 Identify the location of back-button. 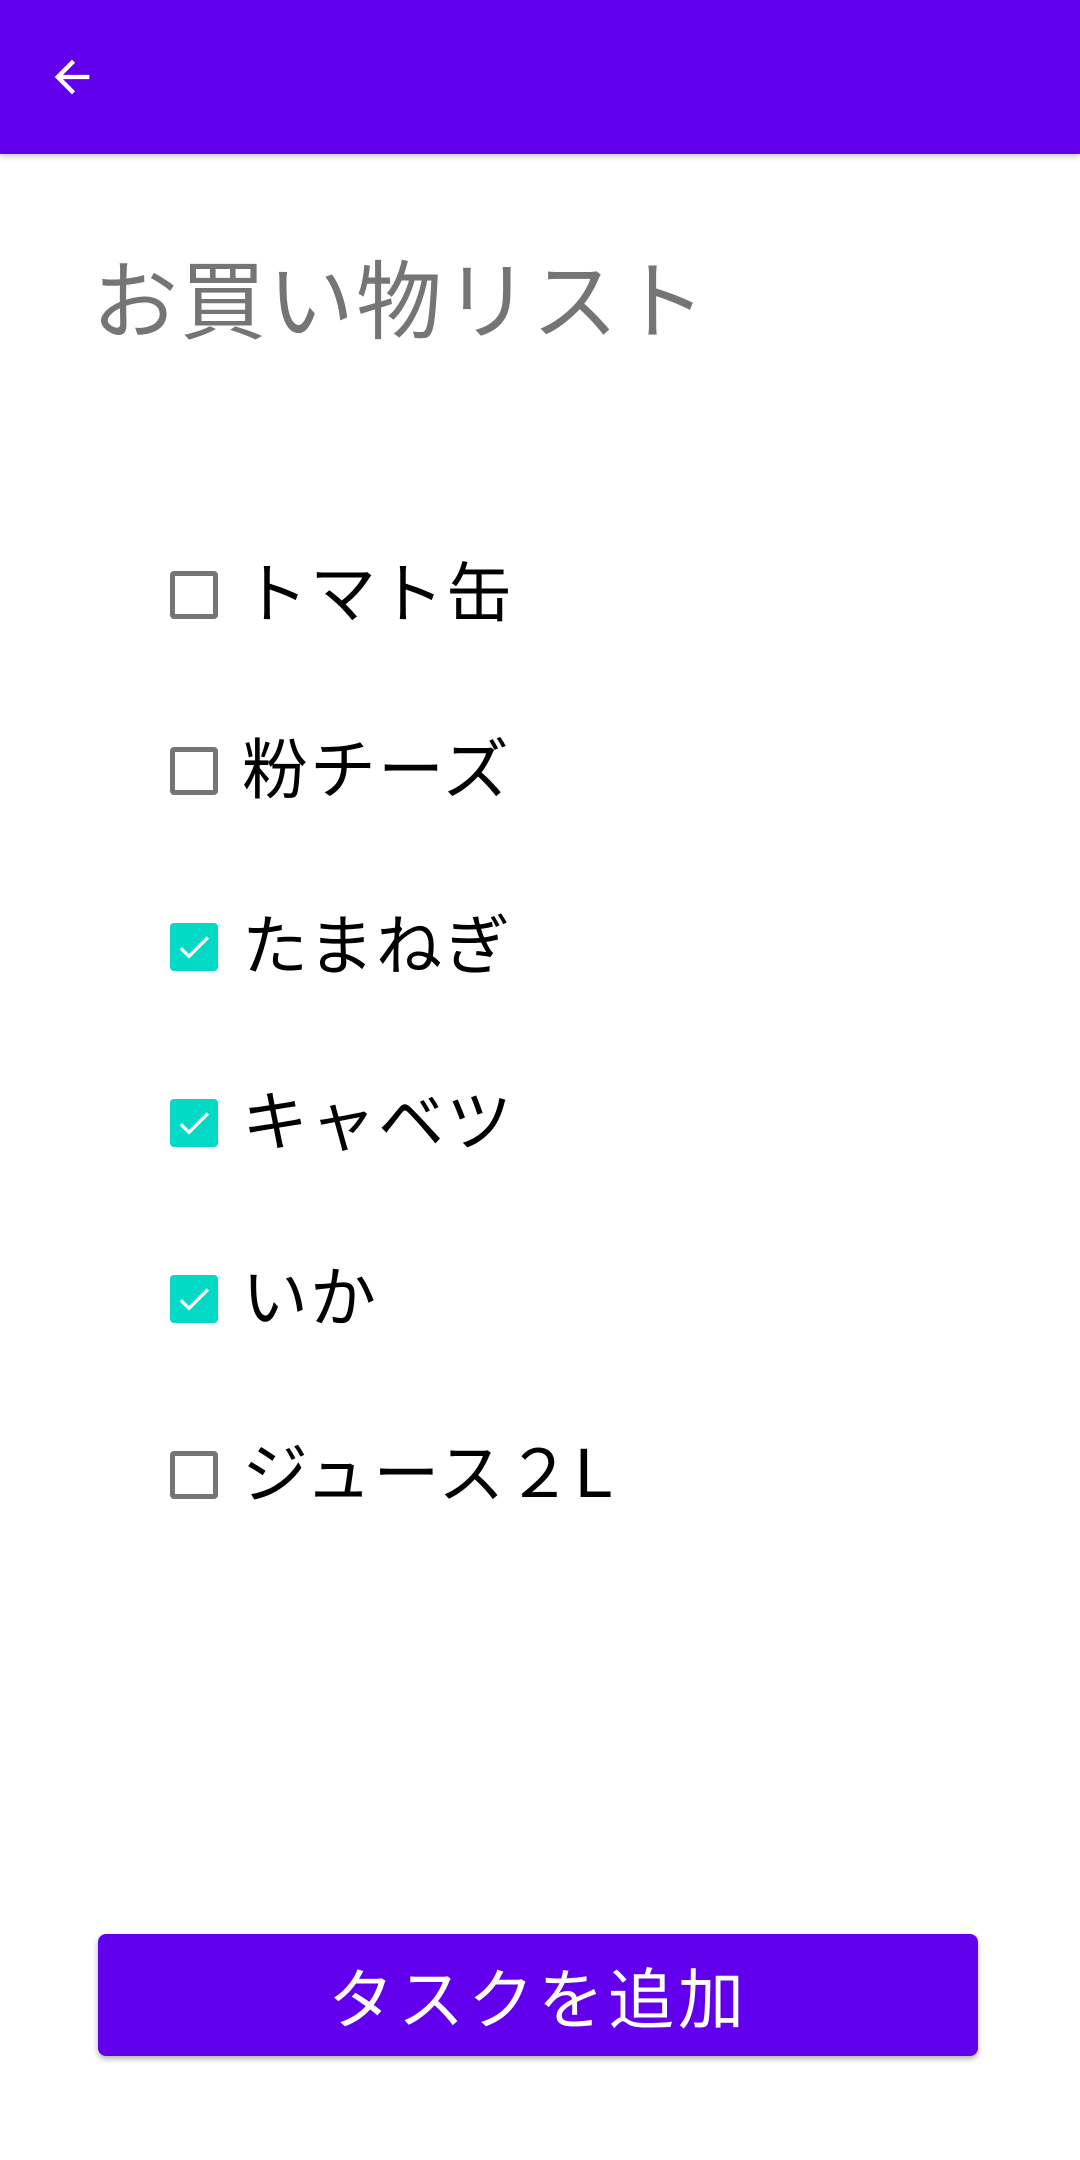
(72, 77).